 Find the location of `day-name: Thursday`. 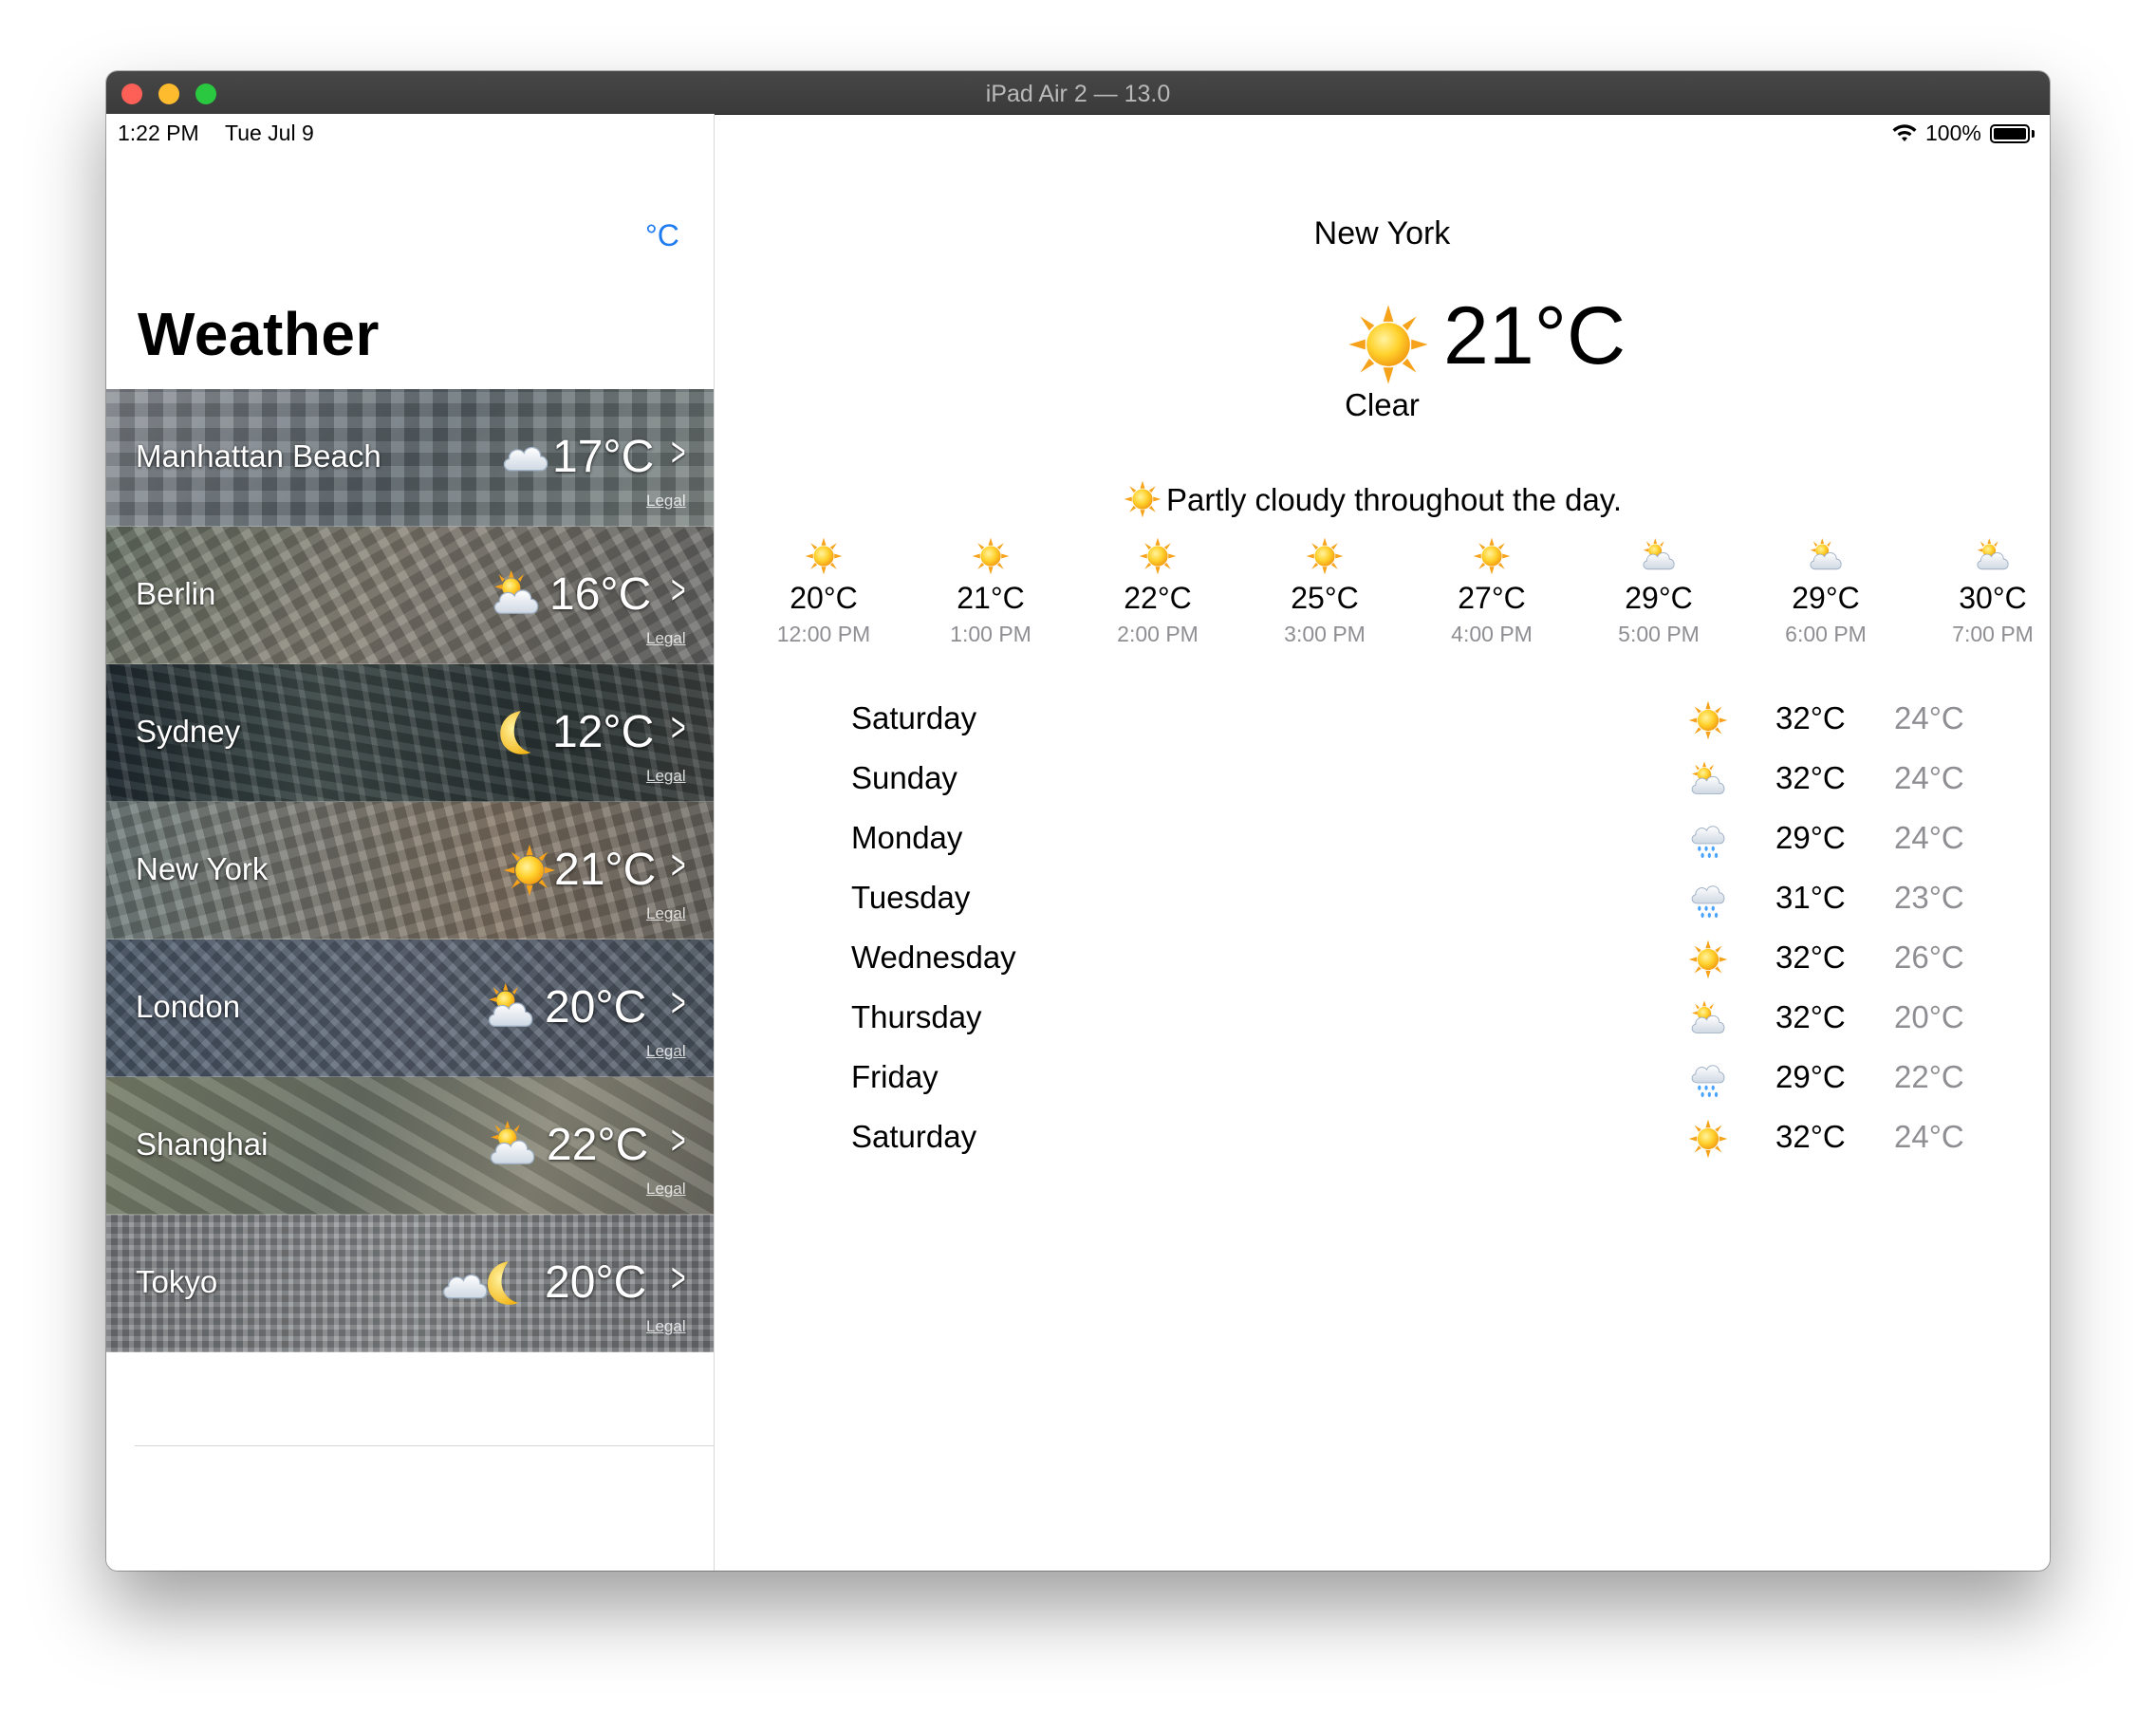

day-name: Thursday is located at coordinates (916, 1016).